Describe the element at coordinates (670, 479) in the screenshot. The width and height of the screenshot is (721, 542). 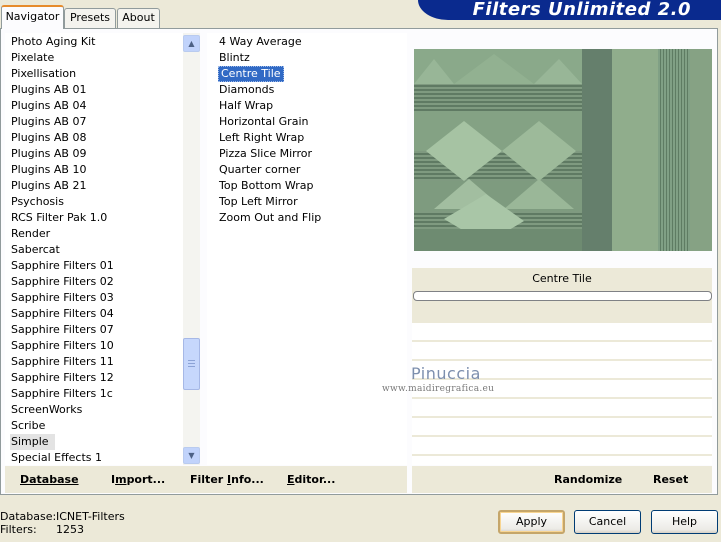
I see `reset-button: Reset` at that location.